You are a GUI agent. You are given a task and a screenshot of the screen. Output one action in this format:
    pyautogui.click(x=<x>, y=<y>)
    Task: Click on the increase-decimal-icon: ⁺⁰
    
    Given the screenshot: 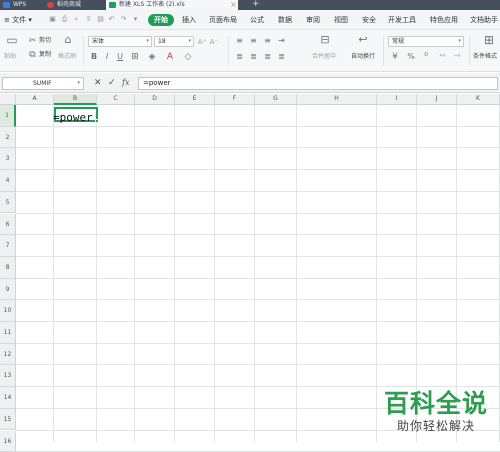 What is the action you would take?
    pyautogui.click(x=442, y=57)
    